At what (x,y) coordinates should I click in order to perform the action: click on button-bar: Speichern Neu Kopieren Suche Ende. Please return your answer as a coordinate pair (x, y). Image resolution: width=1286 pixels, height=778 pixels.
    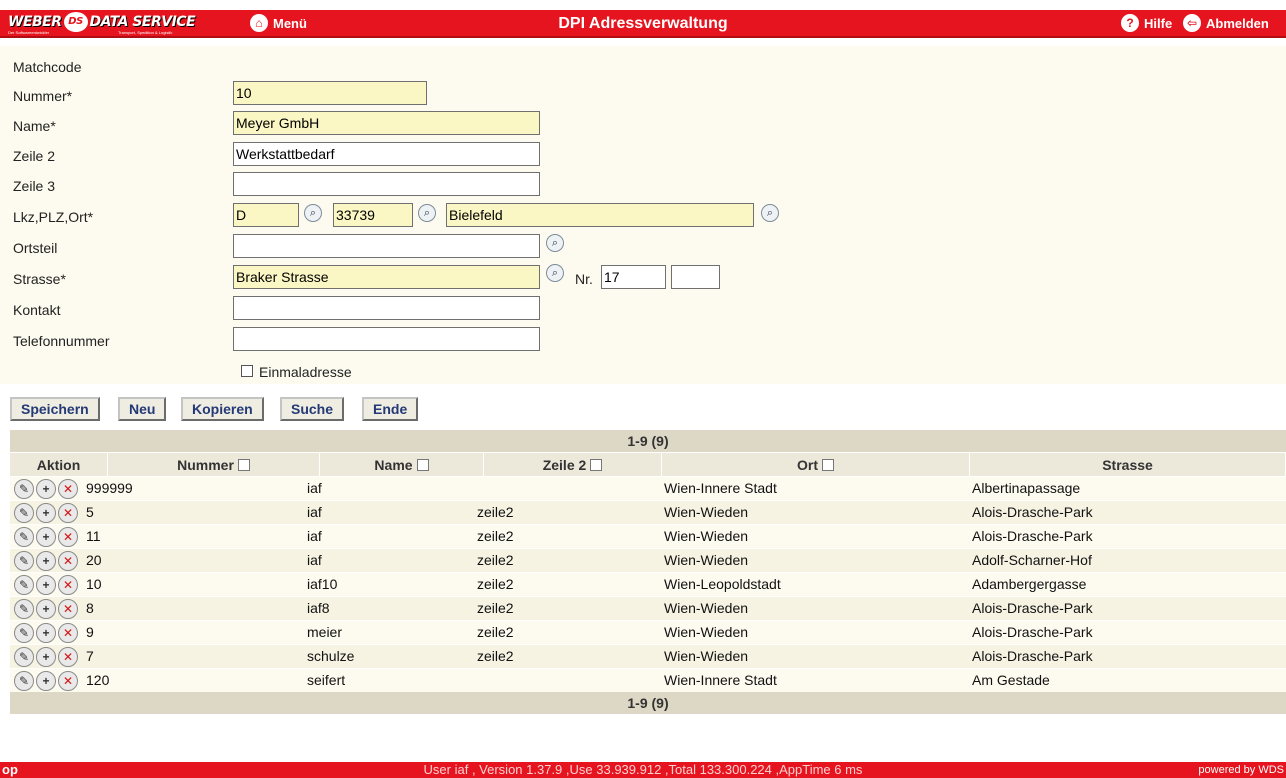
    Looking at the image, I should click on (643, 406).